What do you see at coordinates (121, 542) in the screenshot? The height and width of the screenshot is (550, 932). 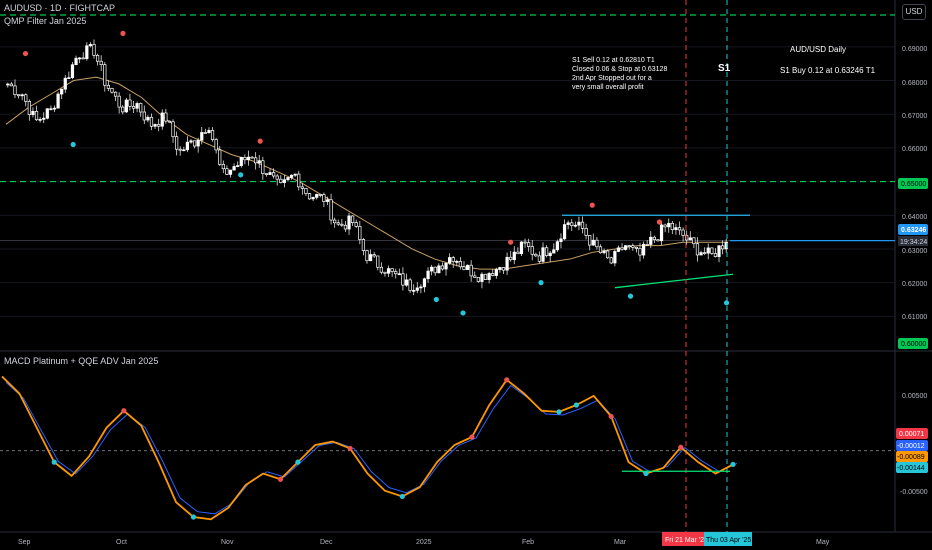 I see `time-label: Oct` at bounding box center [121, 542].